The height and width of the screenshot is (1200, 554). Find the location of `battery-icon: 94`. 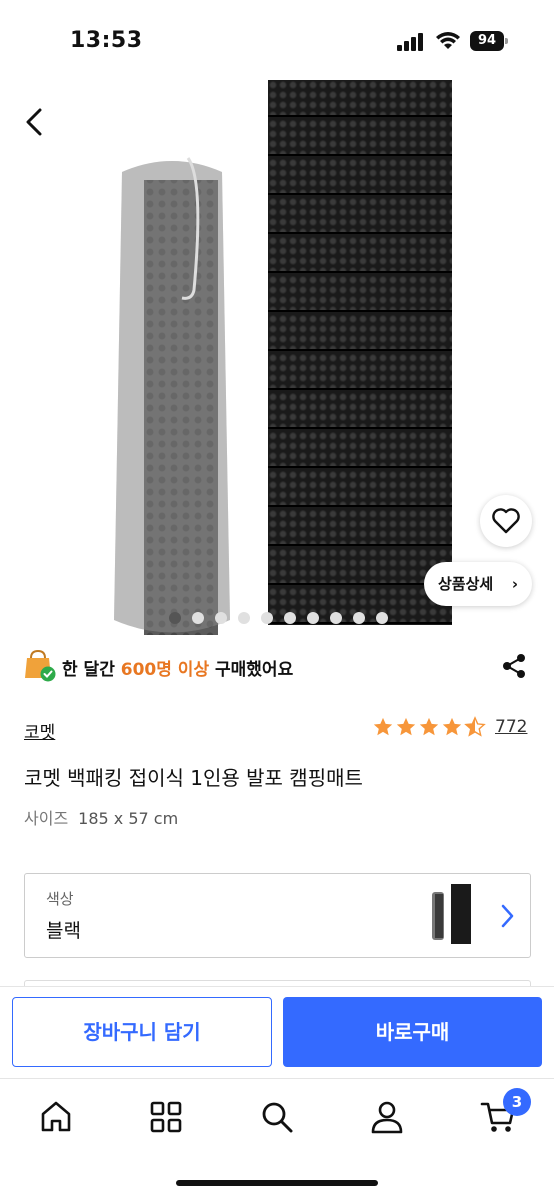

battery-icon: 94 is located at coordinates (489, 41).